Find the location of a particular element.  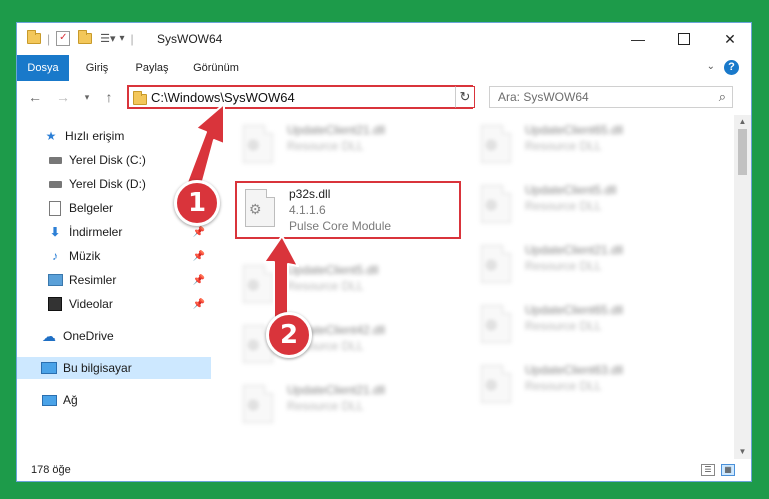

search-input: Ara: SysWOW64 ⌕ is located at coordinates (611, 97).